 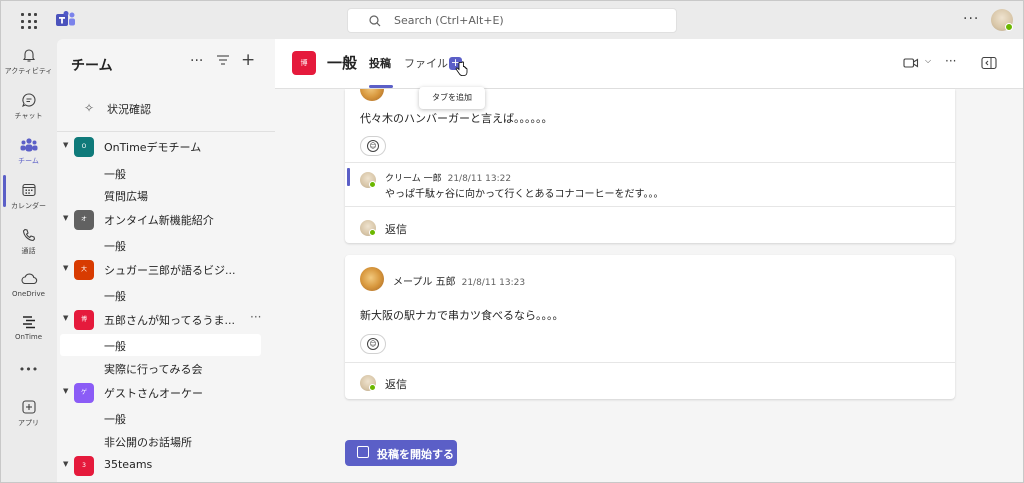 I want to click on rail-item-activity: アクティビティ, so click(x=28, y=63).